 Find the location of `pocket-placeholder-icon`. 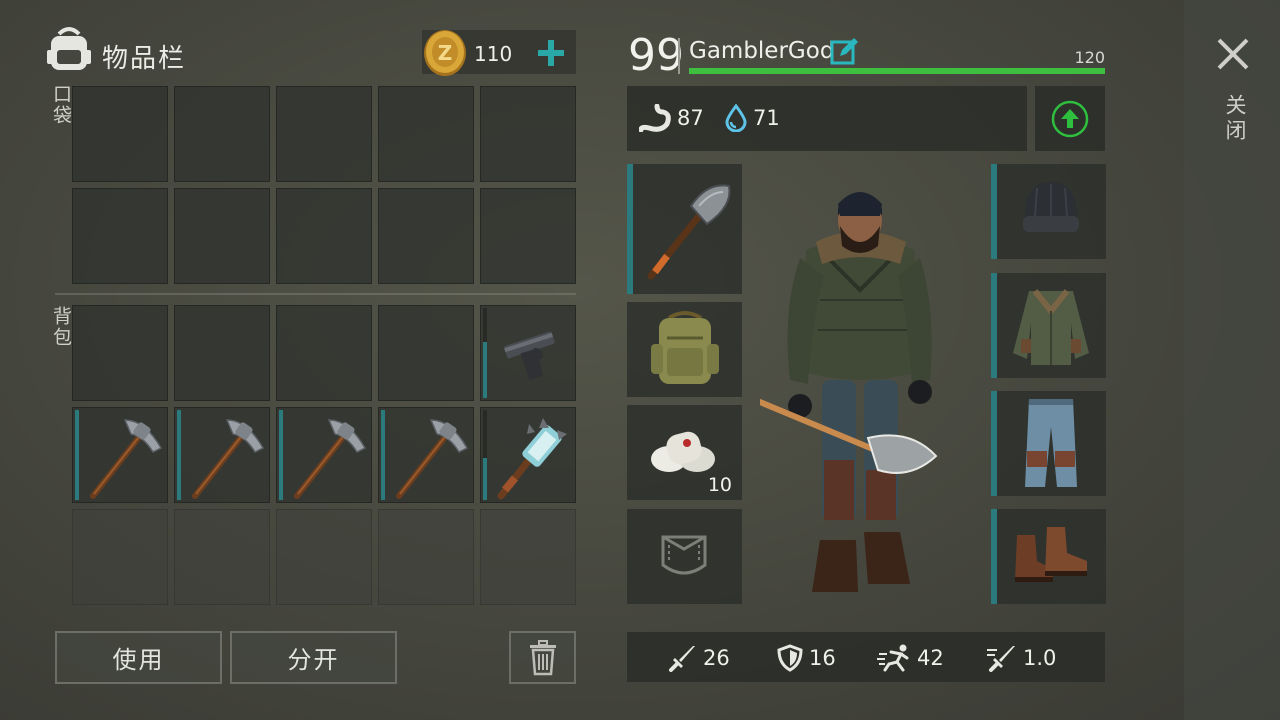

pocket-placeholder-icon is located at coordinates (684, 557).